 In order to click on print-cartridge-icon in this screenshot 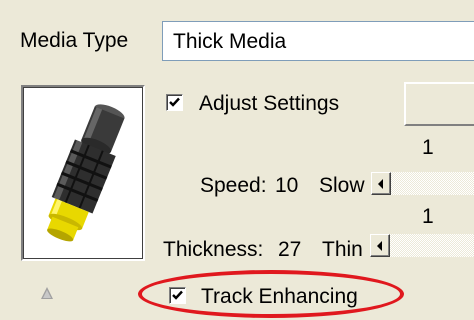, I will do `click(86, 173)`.